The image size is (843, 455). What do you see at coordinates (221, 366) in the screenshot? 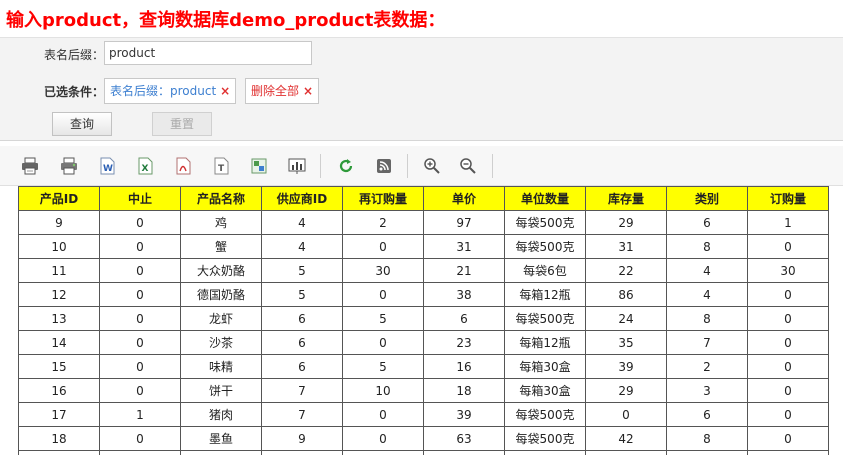
I see `table-cell: 味精` at bounding box center [221, 366].